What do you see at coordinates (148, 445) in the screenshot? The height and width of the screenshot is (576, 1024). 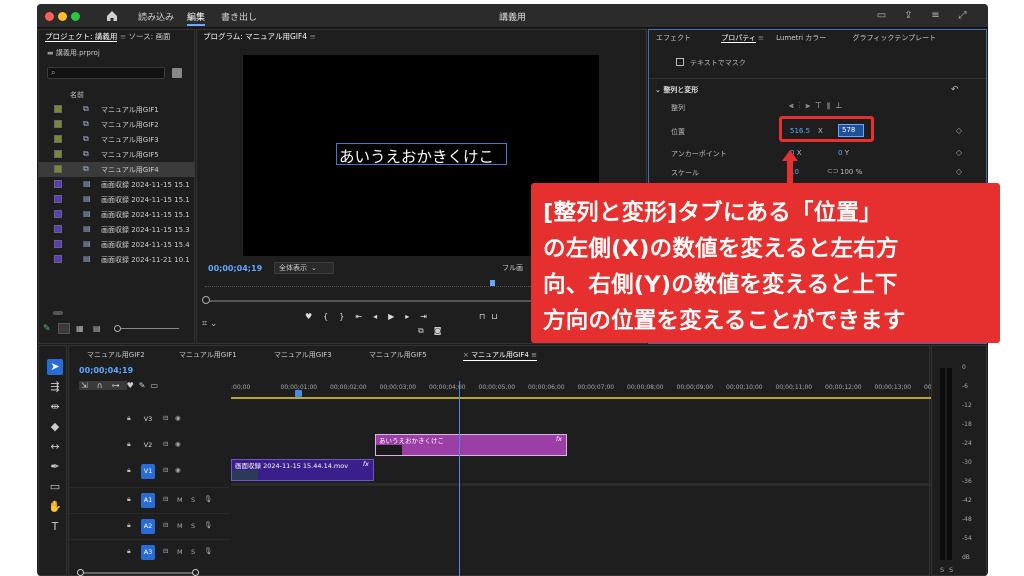 I see `track-target: V2` at bounding box center [148, 445].